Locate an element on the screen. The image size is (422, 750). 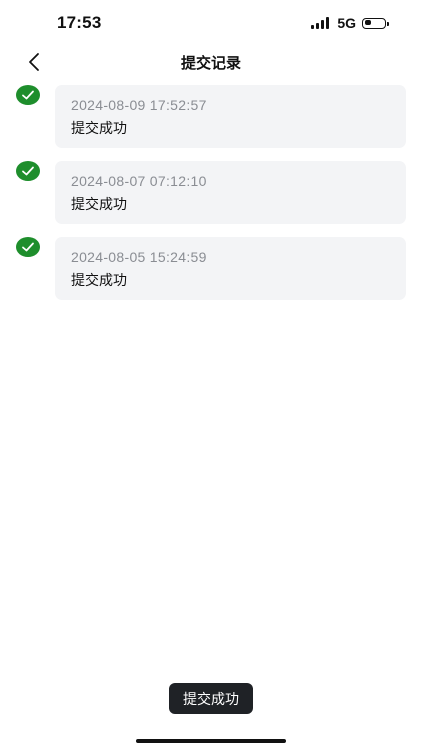
battery-fill is located at coordinates (367, 22).